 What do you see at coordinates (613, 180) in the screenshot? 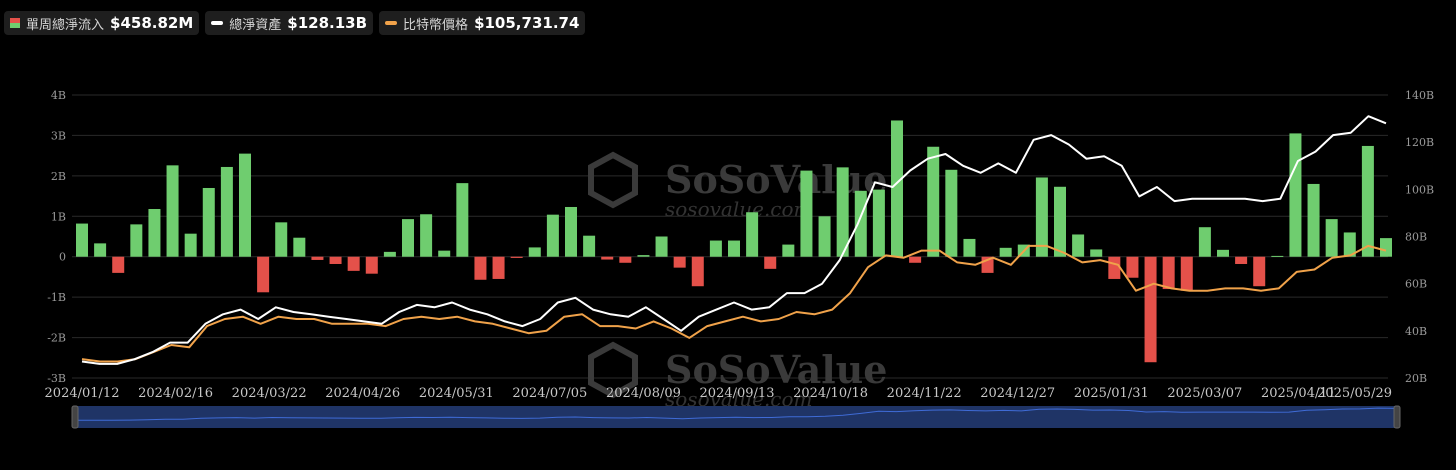
I see `sosovalue-logo-icon` at bounding box center [613, 180].